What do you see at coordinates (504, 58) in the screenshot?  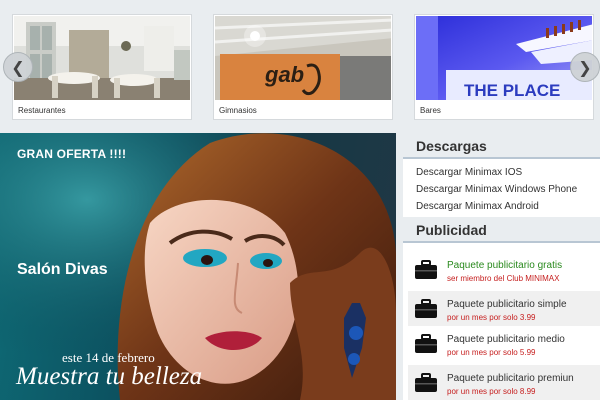 I see `bar-image: THE PLACE` at bounding box center [504, 58].